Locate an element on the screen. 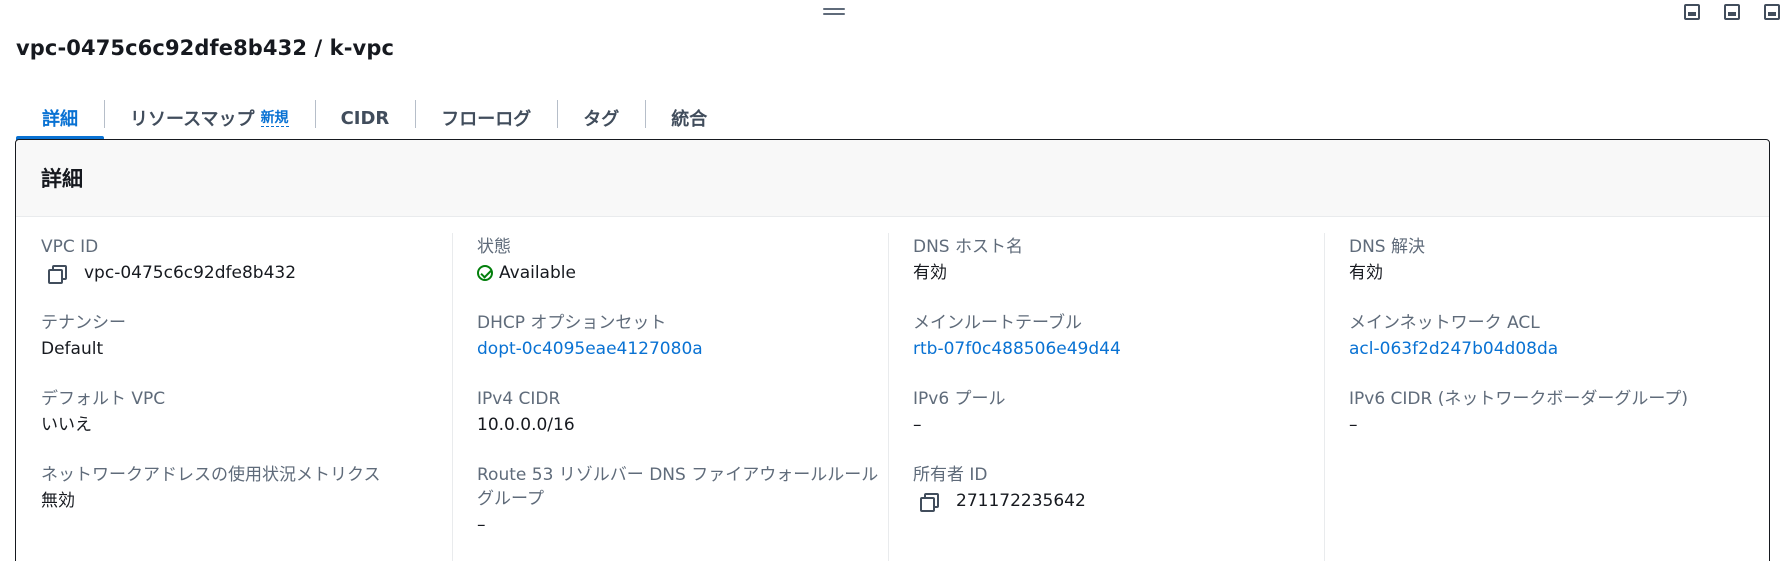 The height and width of the screenshot is (561, 1780). tenancy-value: Default is located at coordinates (72, 349).